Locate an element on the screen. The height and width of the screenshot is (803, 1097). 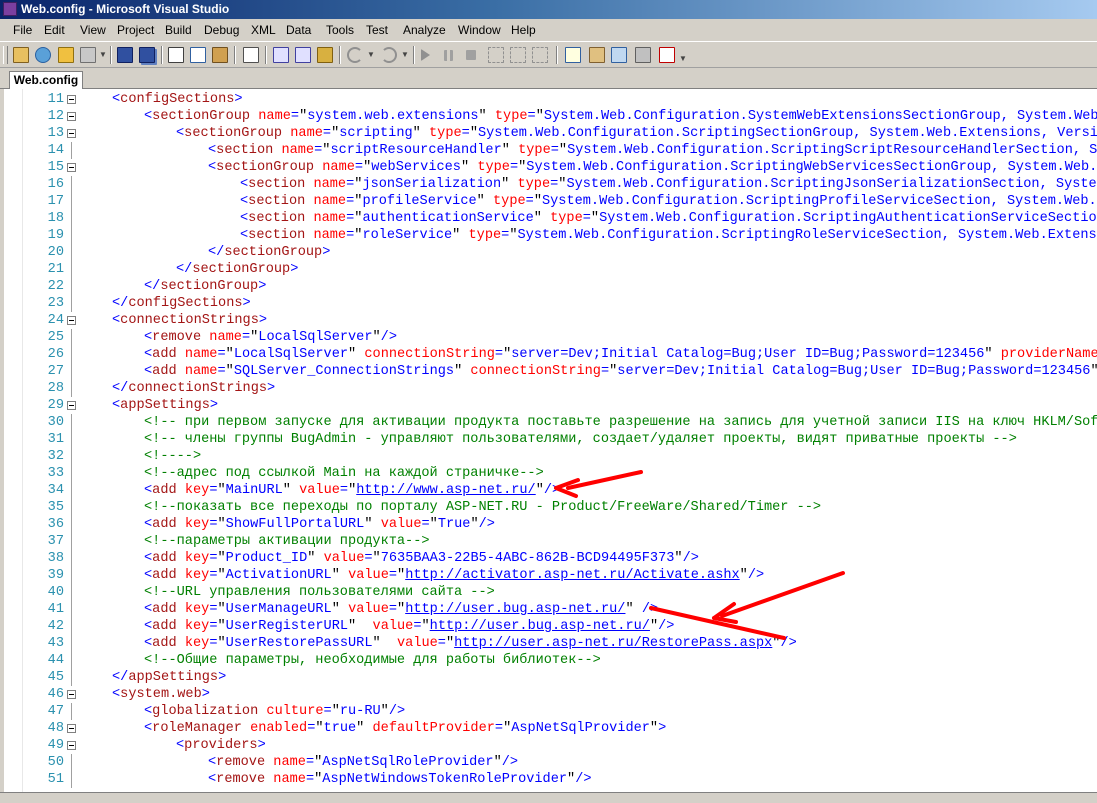
window-titlebar: Web.config - Microsoft Visual Studio is located at coordinates (548, 9).